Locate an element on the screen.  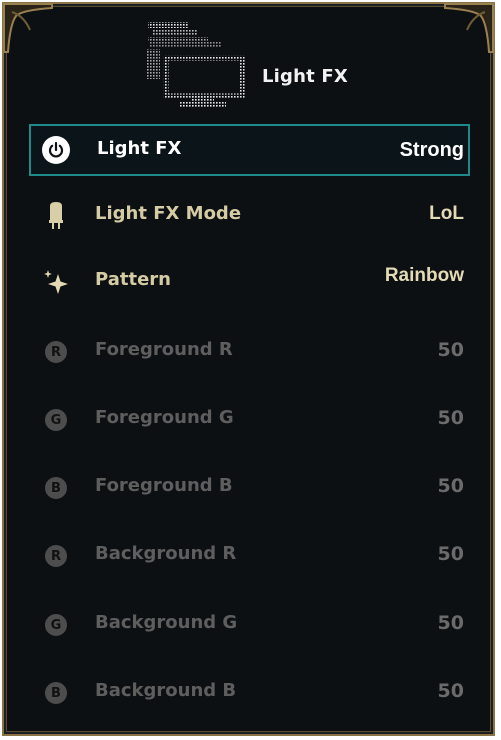
panel-header: Light FX is located at coordinates (248, 60).